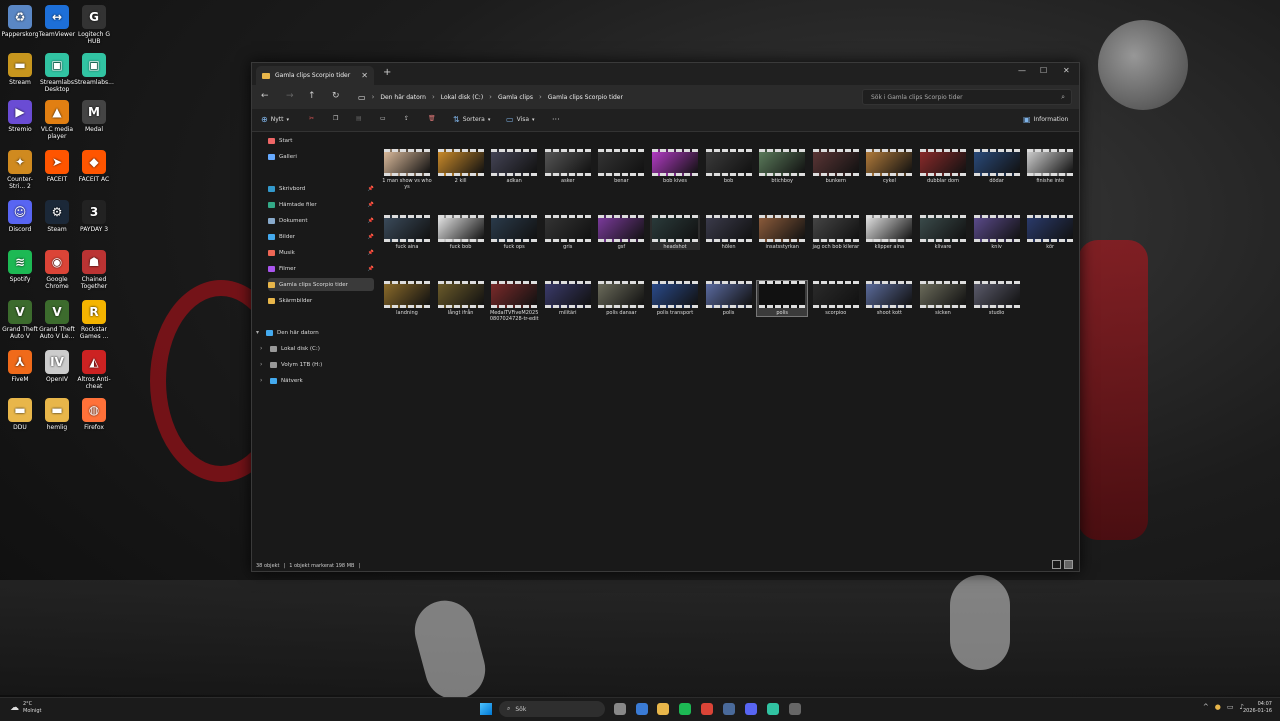 This screenshot has height=721, width=1280. Describe the element at coordinates (568, 232) in the screenshot. I see `video-file: gris` at that location.